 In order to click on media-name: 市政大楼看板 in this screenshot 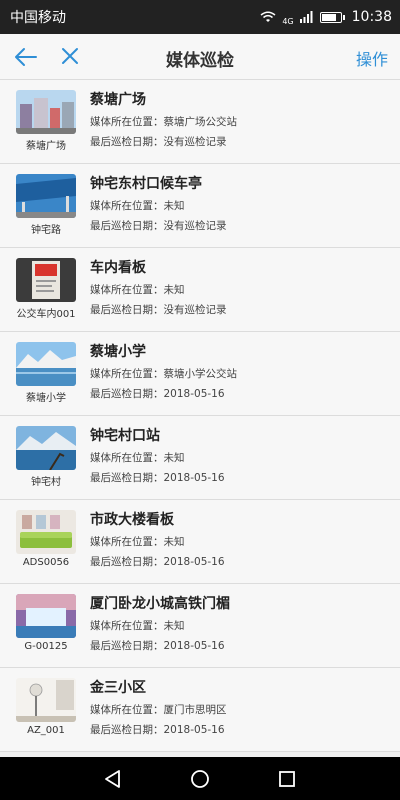, I will do `click(132, 520)`.